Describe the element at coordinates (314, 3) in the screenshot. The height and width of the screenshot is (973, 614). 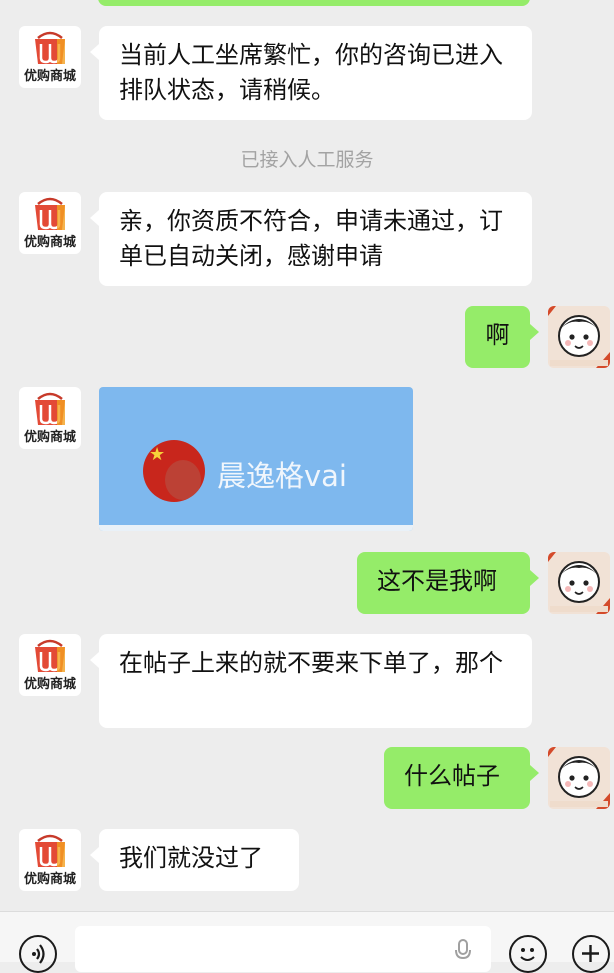
I see `previous-outgoing-bubble` at that location.